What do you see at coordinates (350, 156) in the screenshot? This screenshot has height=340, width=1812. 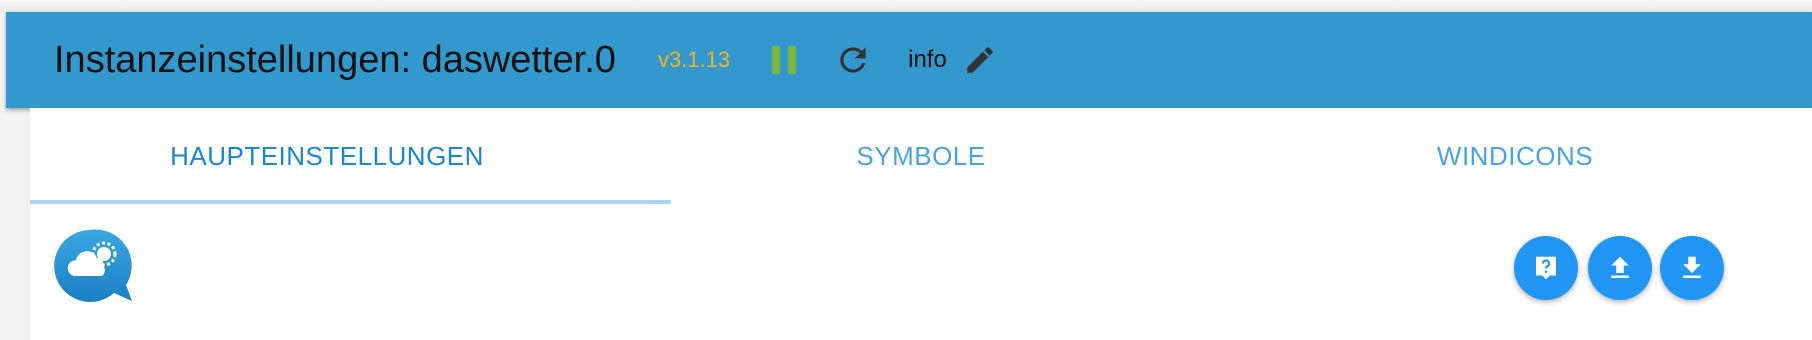 I see `tab-haupteinstellungen: HAUPTEINSTELLUNGEN` at bounding box center [350, 156].